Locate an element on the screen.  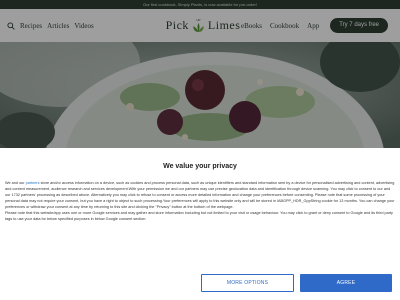
agree-button: AGREE is located at coordinates (346, 283).